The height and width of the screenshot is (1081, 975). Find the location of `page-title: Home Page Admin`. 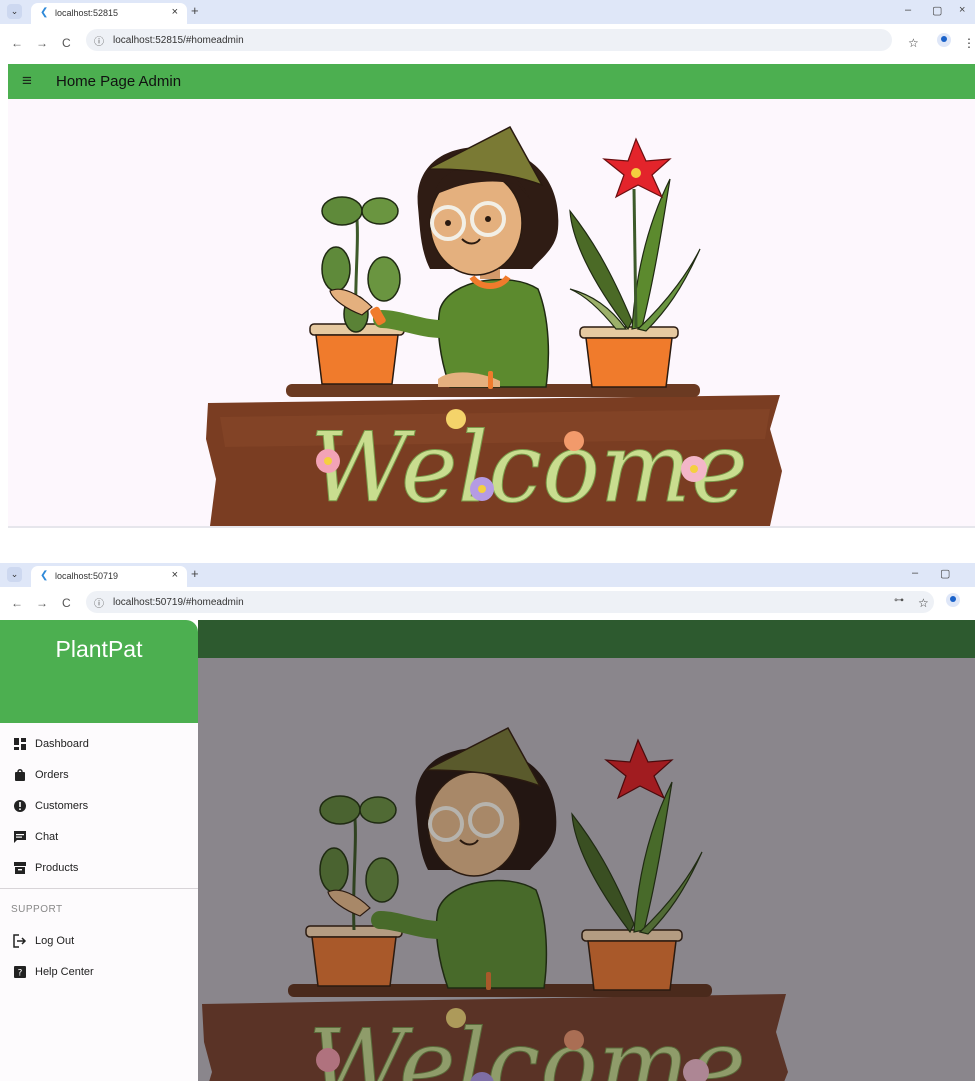

page-title: Home Page Admin is located at coordinates (119, 81).